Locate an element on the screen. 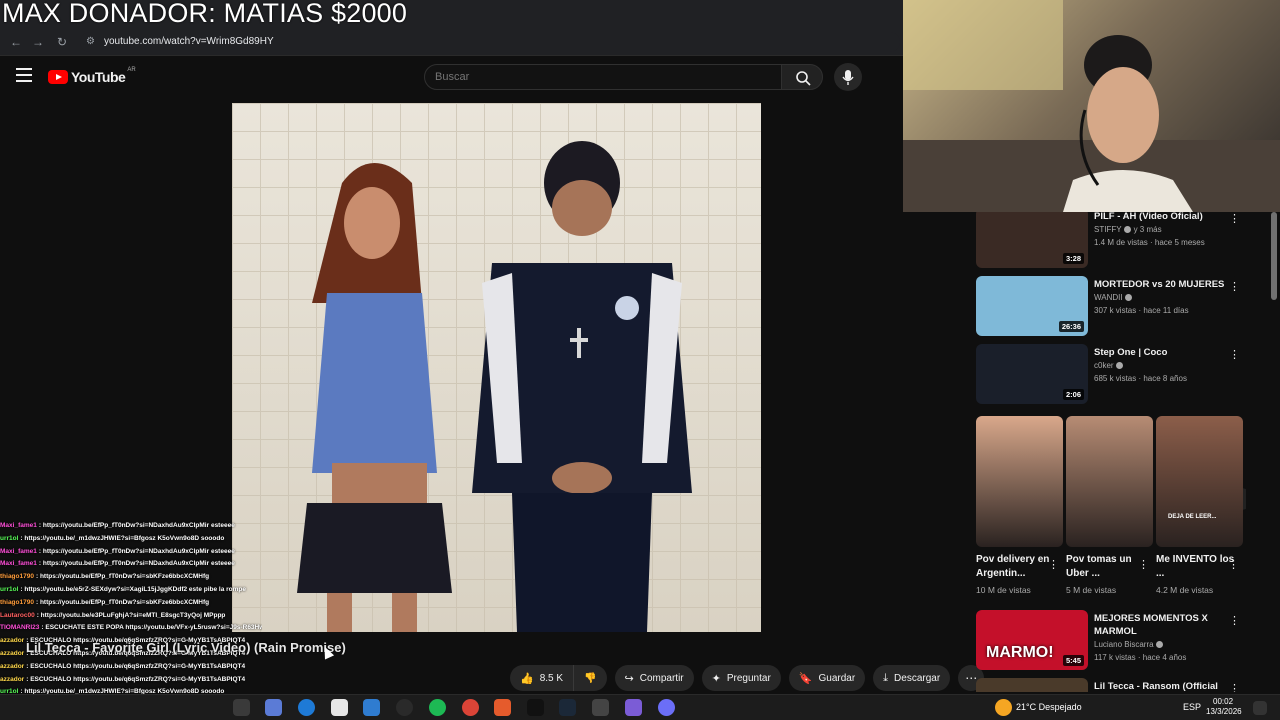 The image size is (1280, 720). chrome-icon is located at coordinates (470, 707).